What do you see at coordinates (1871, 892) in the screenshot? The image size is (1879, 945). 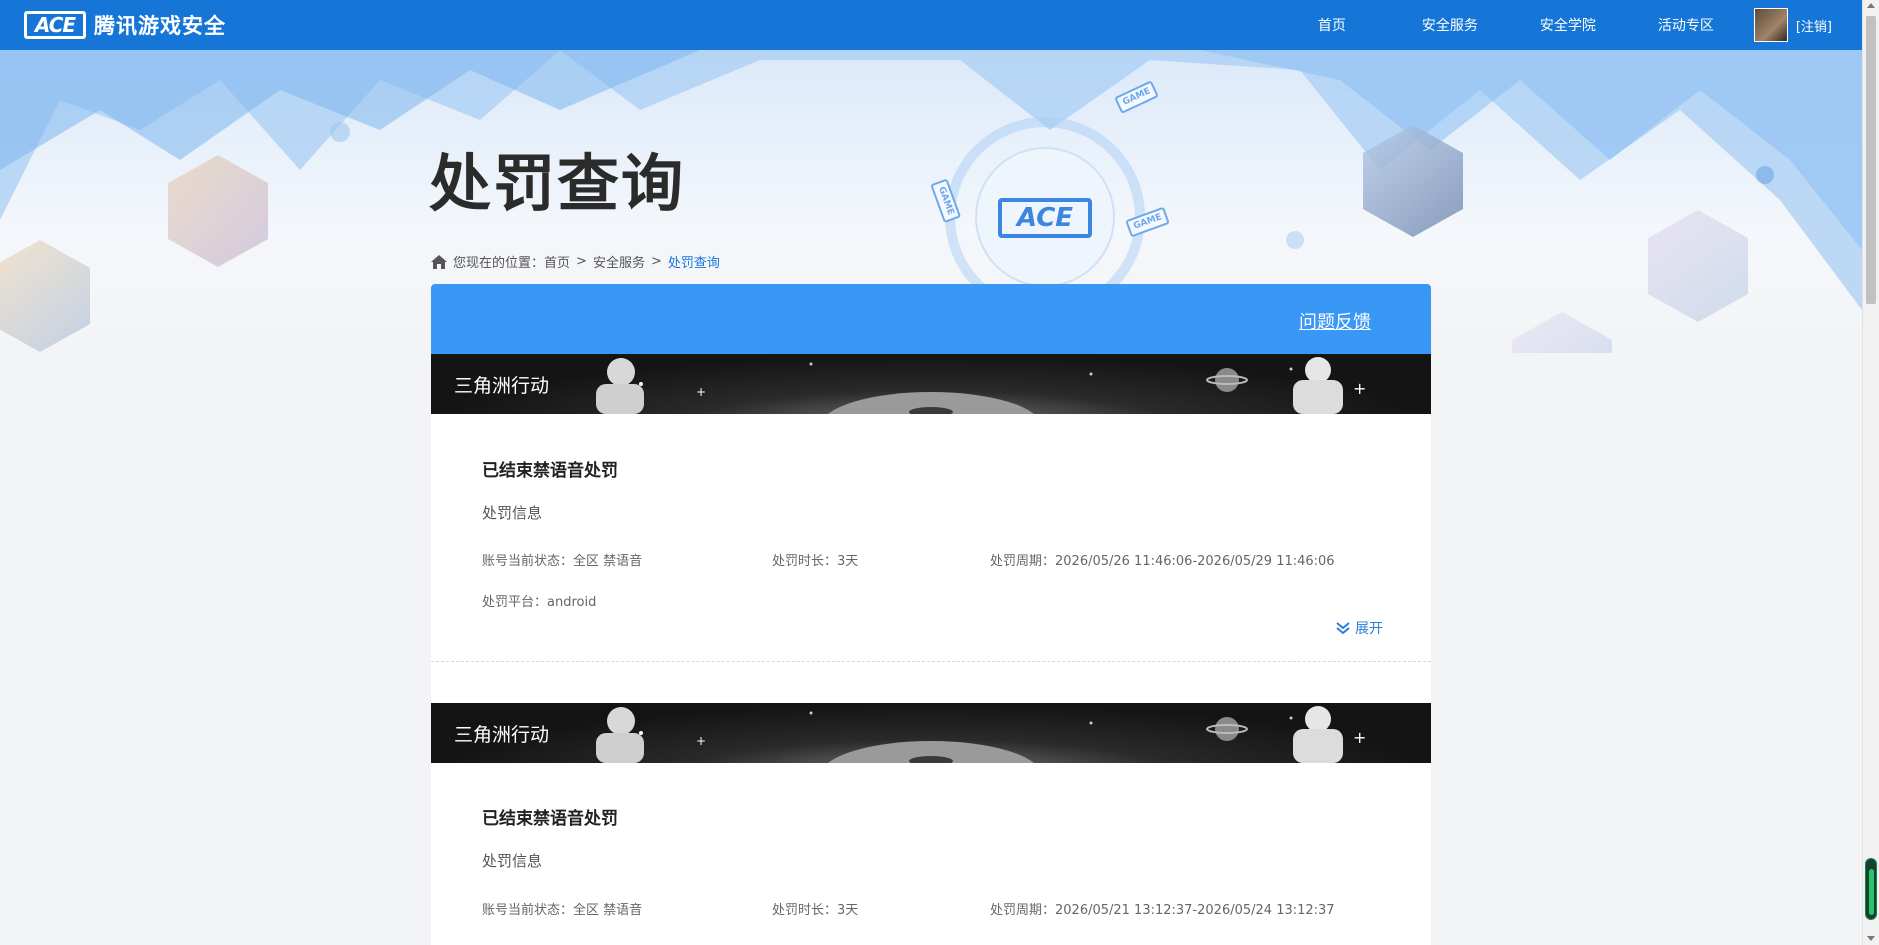 I see `volume-level-bar` at bounding box center [1871, 892].